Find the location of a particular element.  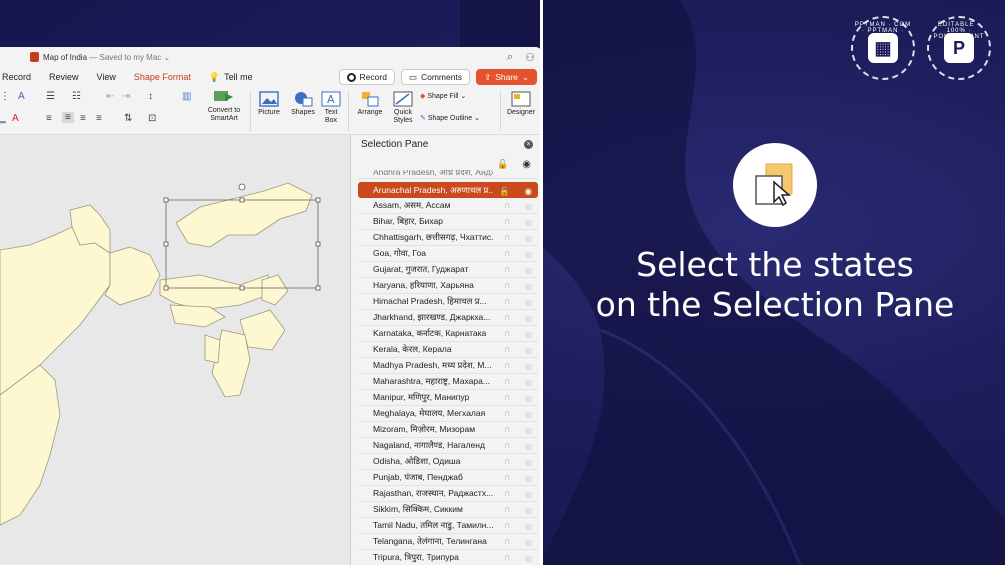

show-all-icon: ◉ is located at coordinates (526, 164).